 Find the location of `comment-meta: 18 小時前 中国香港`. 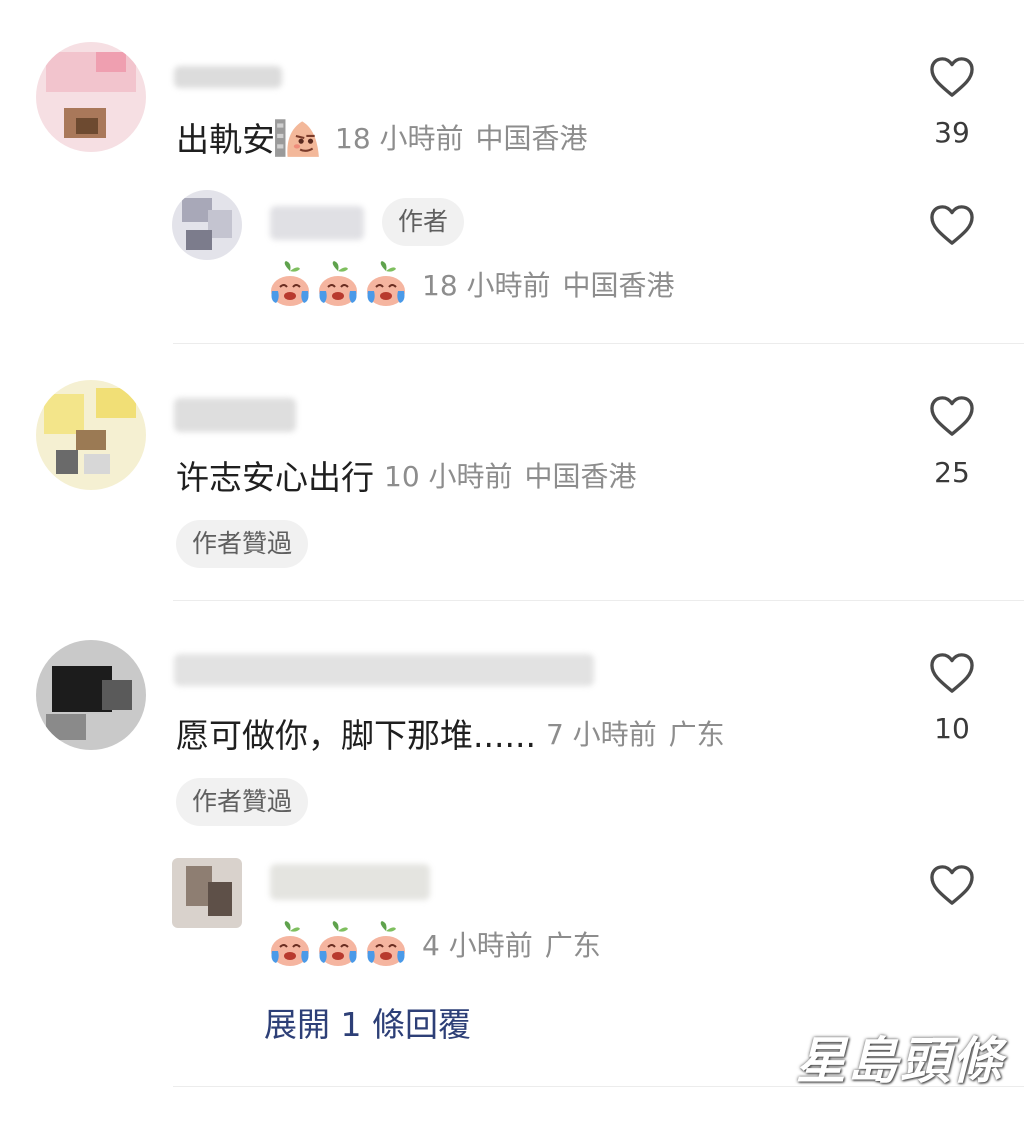

comment-meta: 18 小時前 中国香港 is located at coordinates (461, 137).